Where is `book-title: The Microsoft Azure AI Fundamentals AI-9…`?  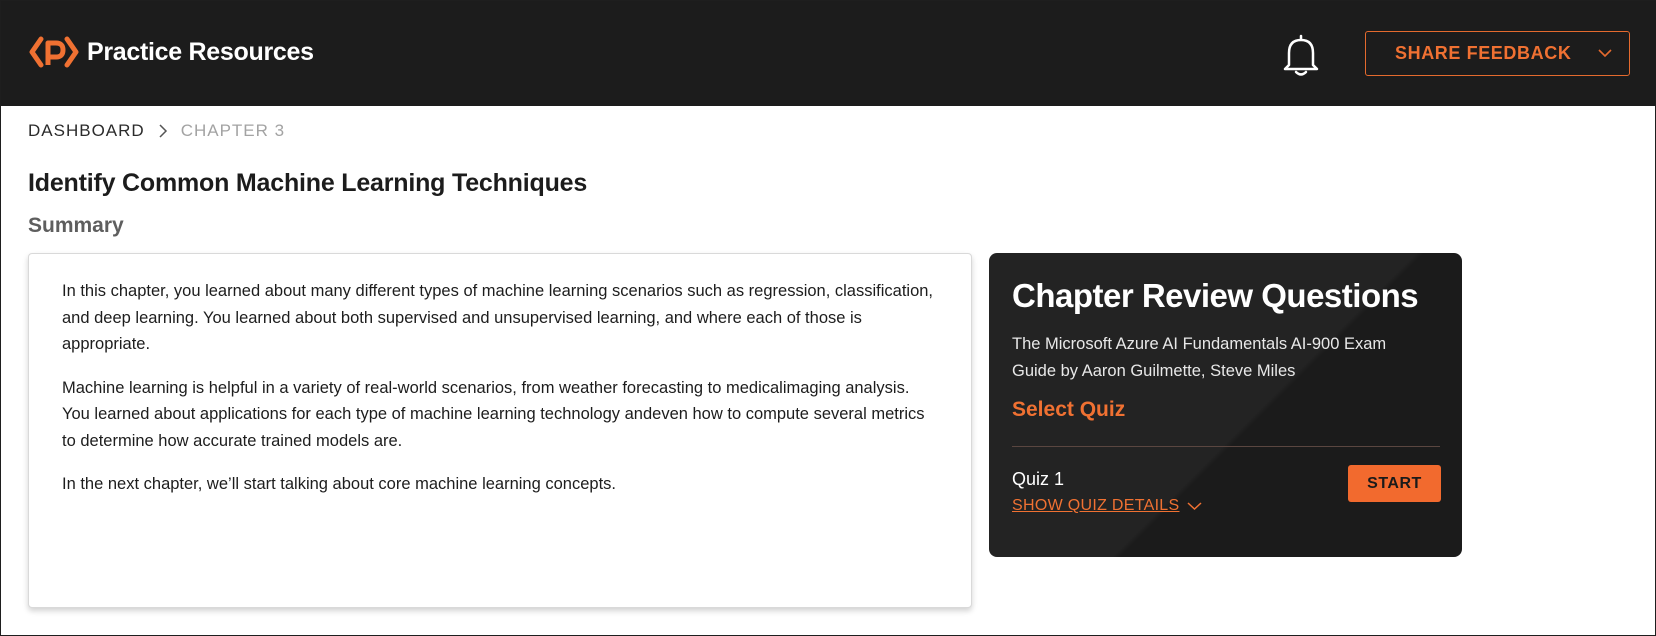 book-title: The Microsoft Azure AI Fundamentals AI-9… is located at coordinates (1199, 357).